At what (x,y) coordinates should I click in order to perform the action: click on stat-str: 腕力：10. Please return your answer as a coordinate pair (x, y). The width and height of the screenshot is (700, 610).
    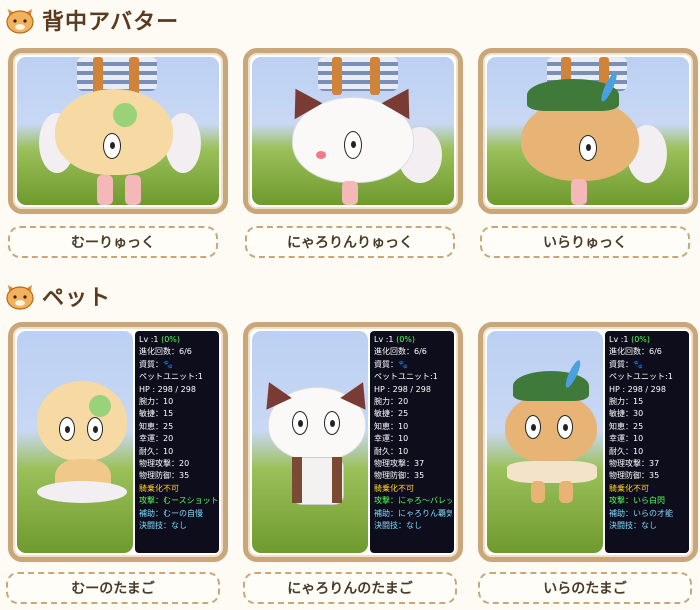
    Looking at the image, I should click on (156, 402).